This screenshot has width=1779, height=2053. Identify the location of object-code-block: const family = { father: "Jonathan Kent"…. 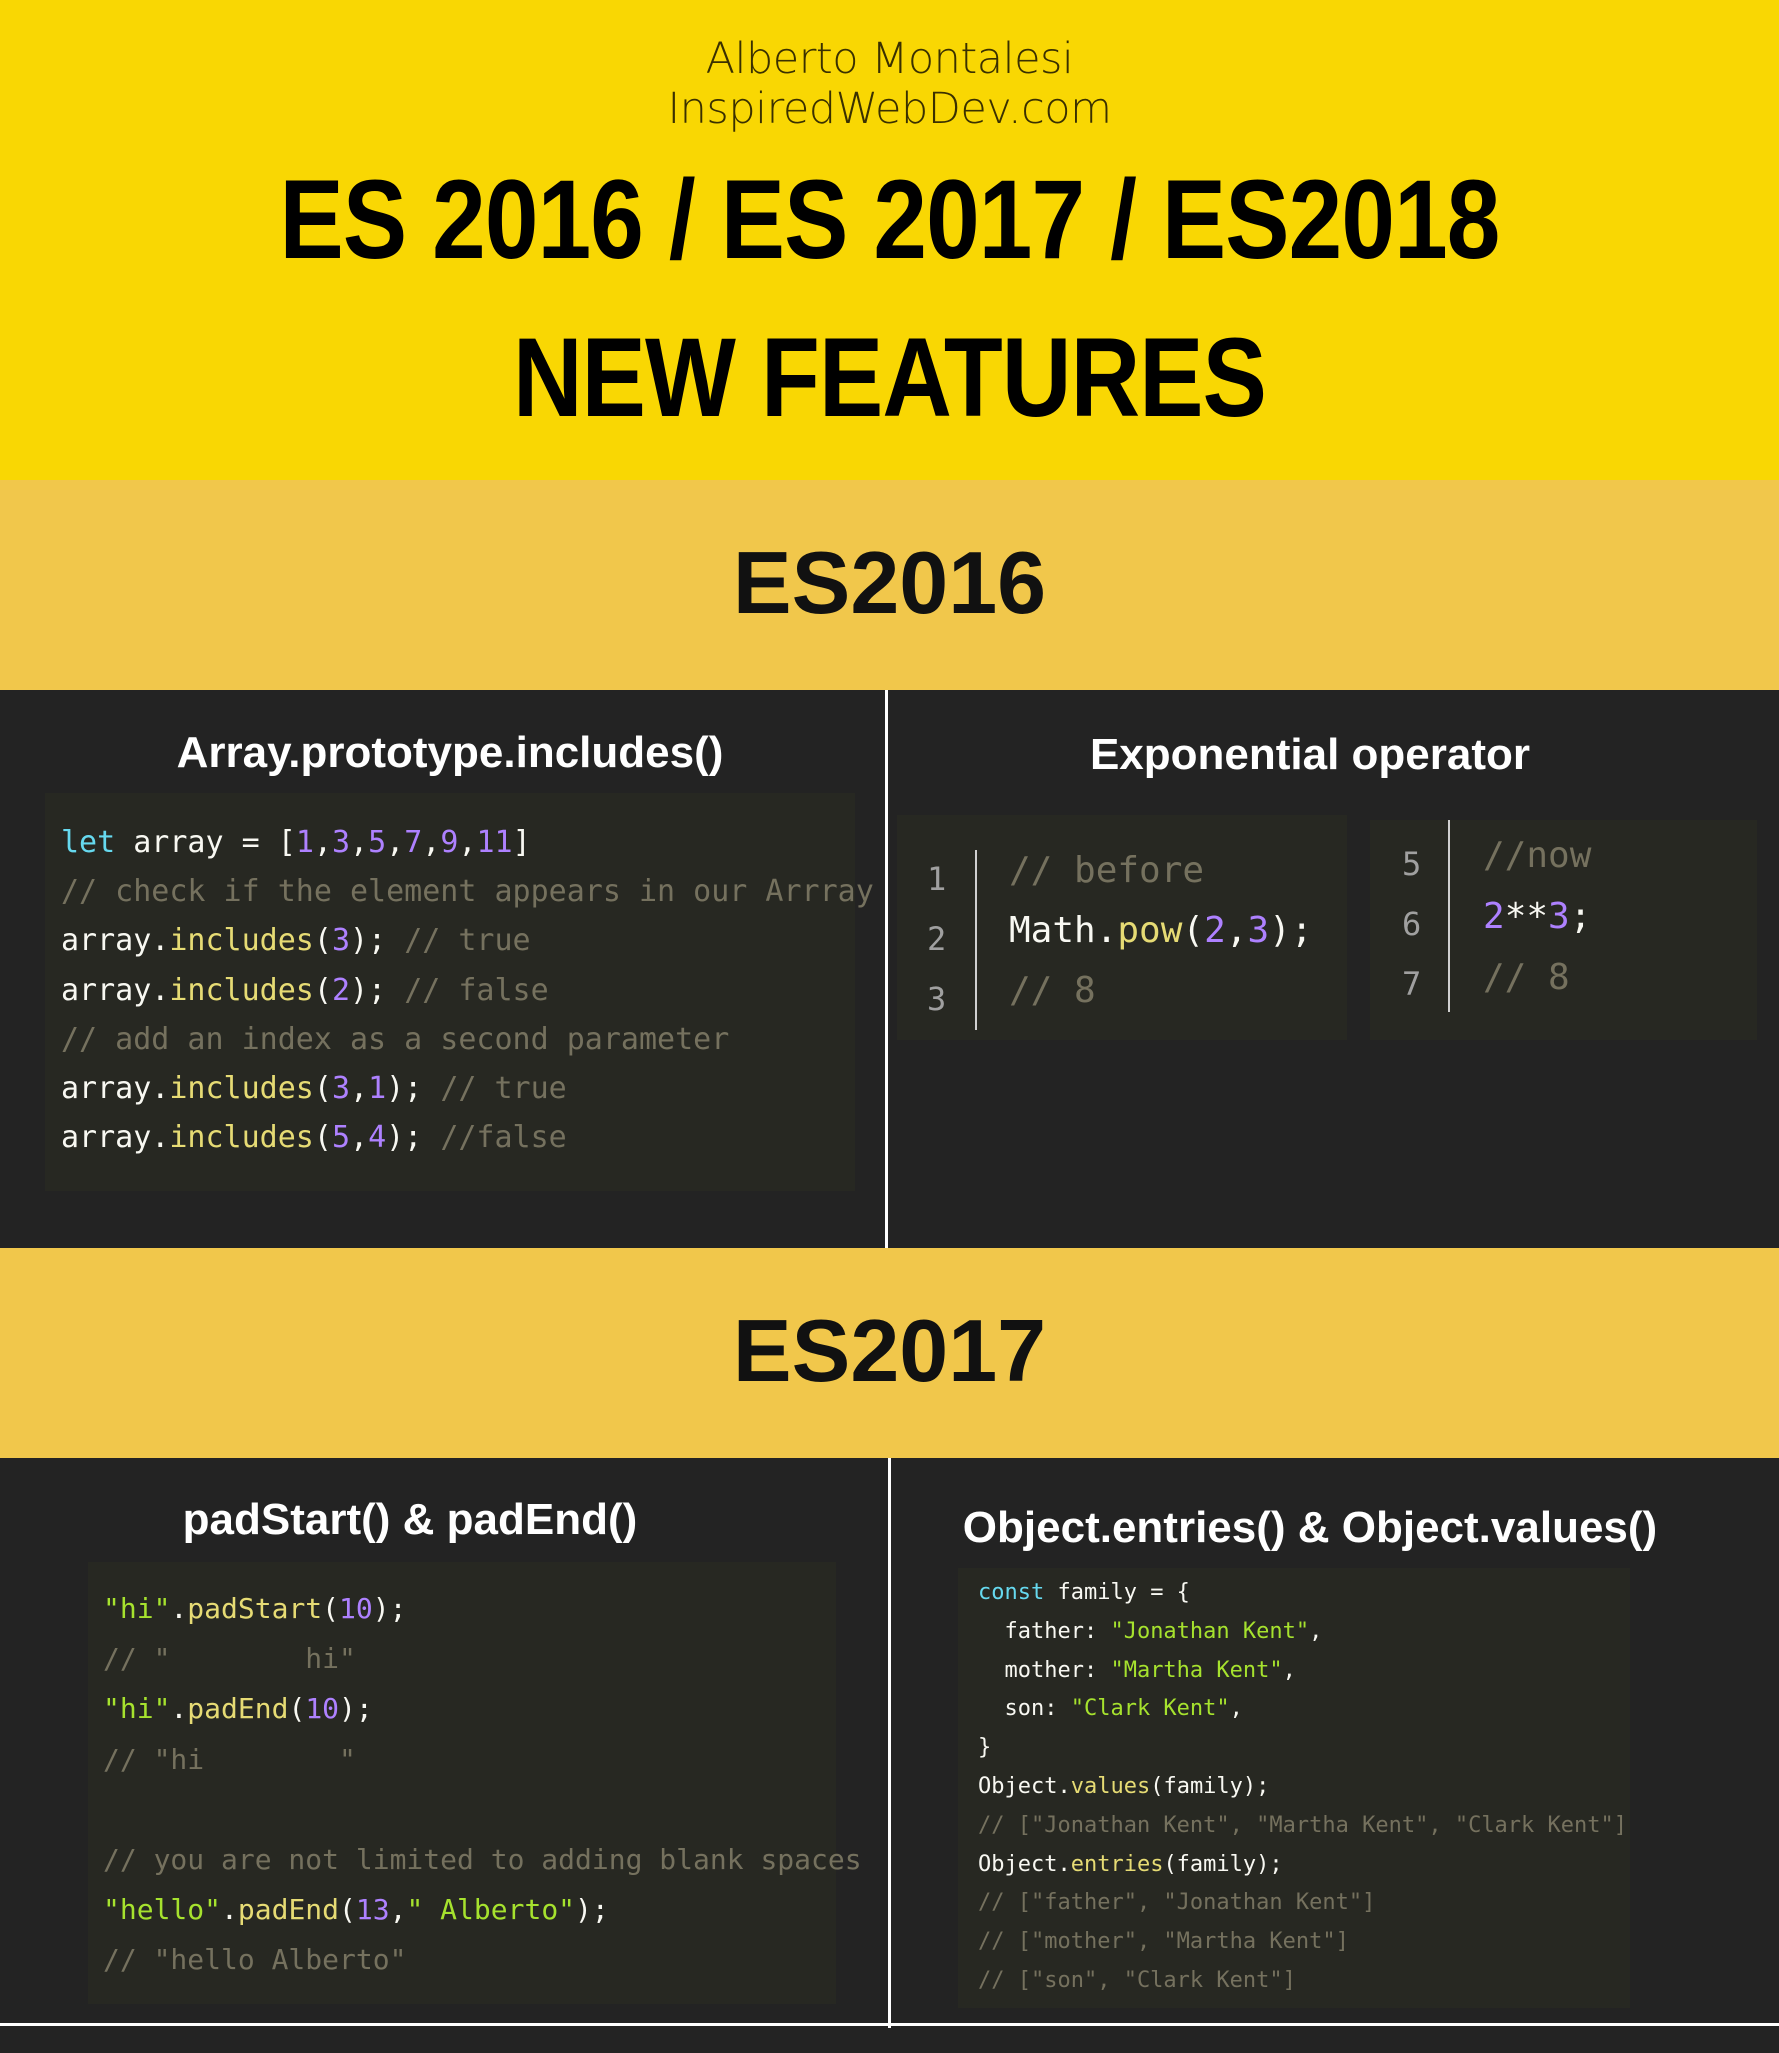
(1294, 1788).